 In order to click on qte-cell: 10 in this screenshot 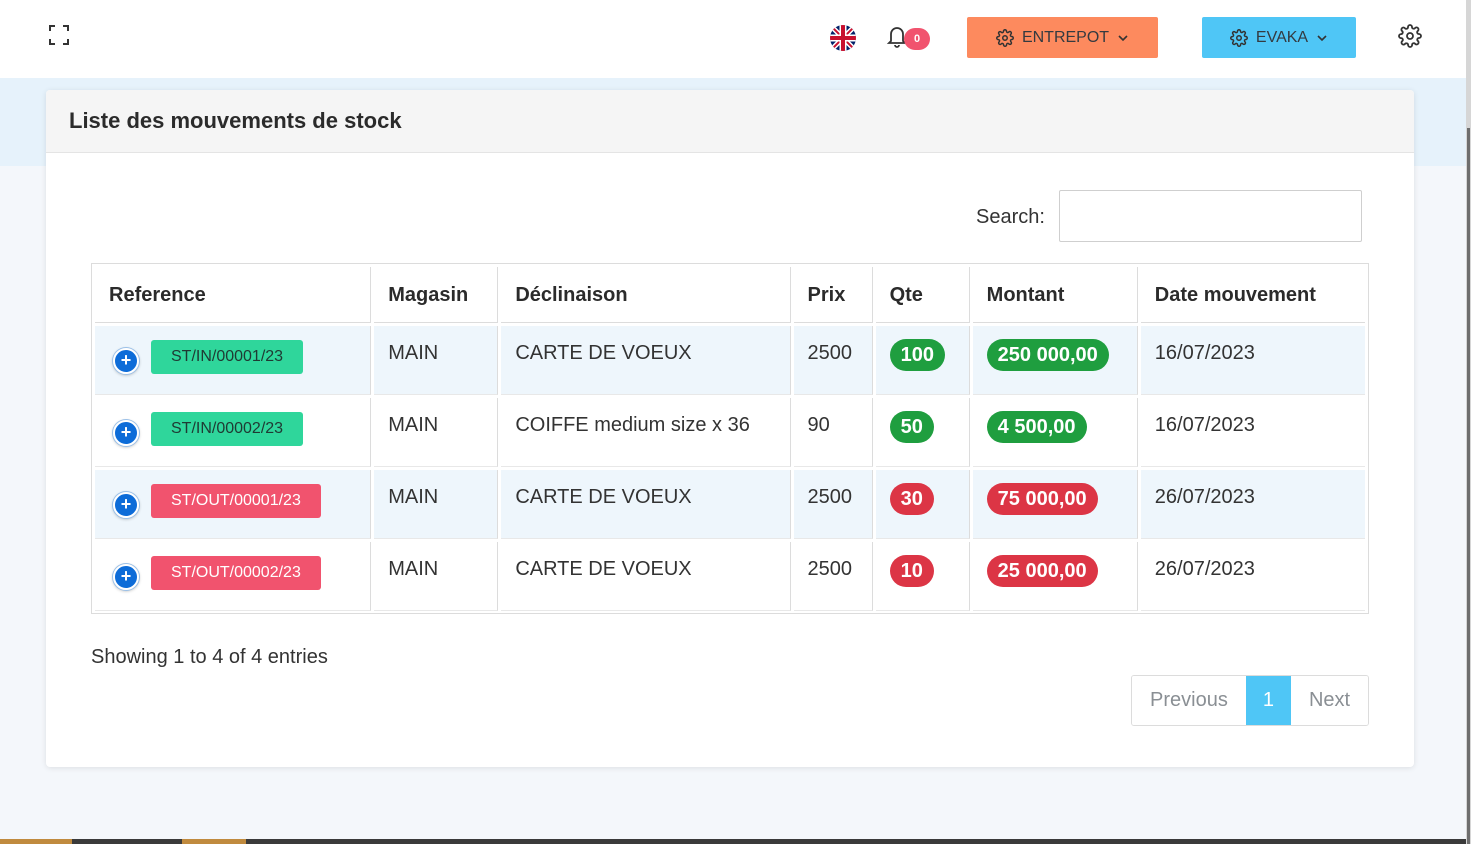, I will do `click(922, 576)`.